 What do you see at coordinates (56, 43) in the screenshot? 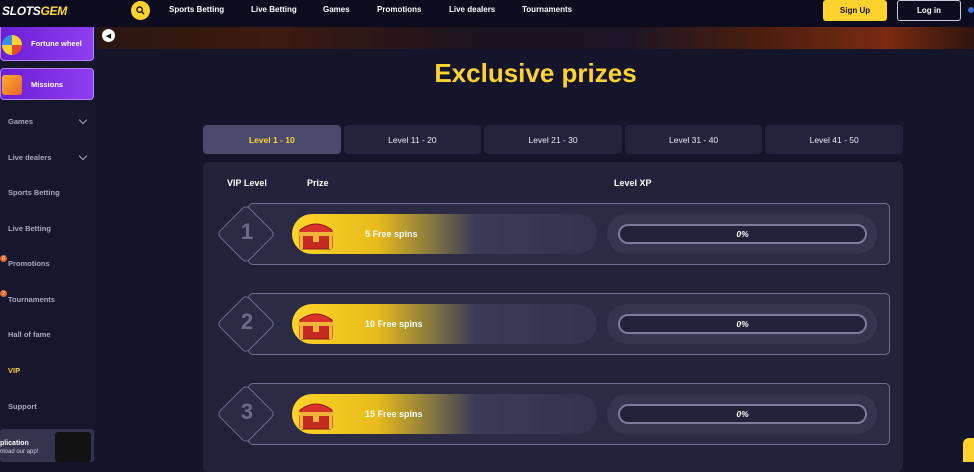
I see `promo-fortune-wheel-label: Fortune wheel` at bounding box center [56, 43].